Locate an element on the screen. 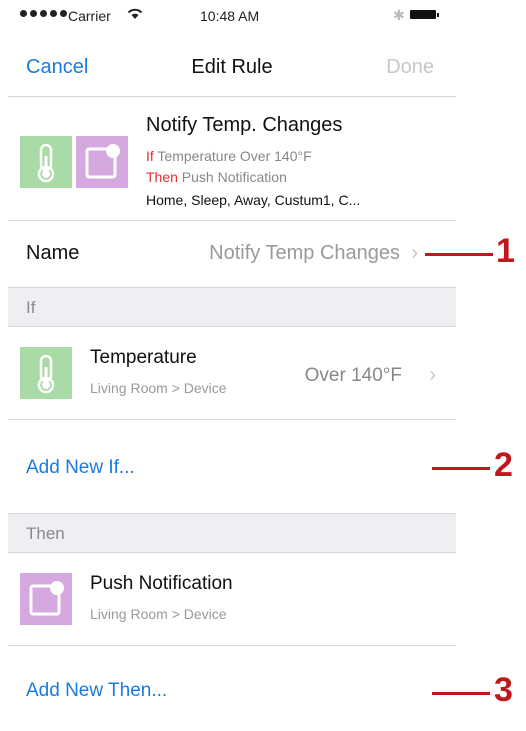  if-section-header: If is located at coordinates (232, 307).